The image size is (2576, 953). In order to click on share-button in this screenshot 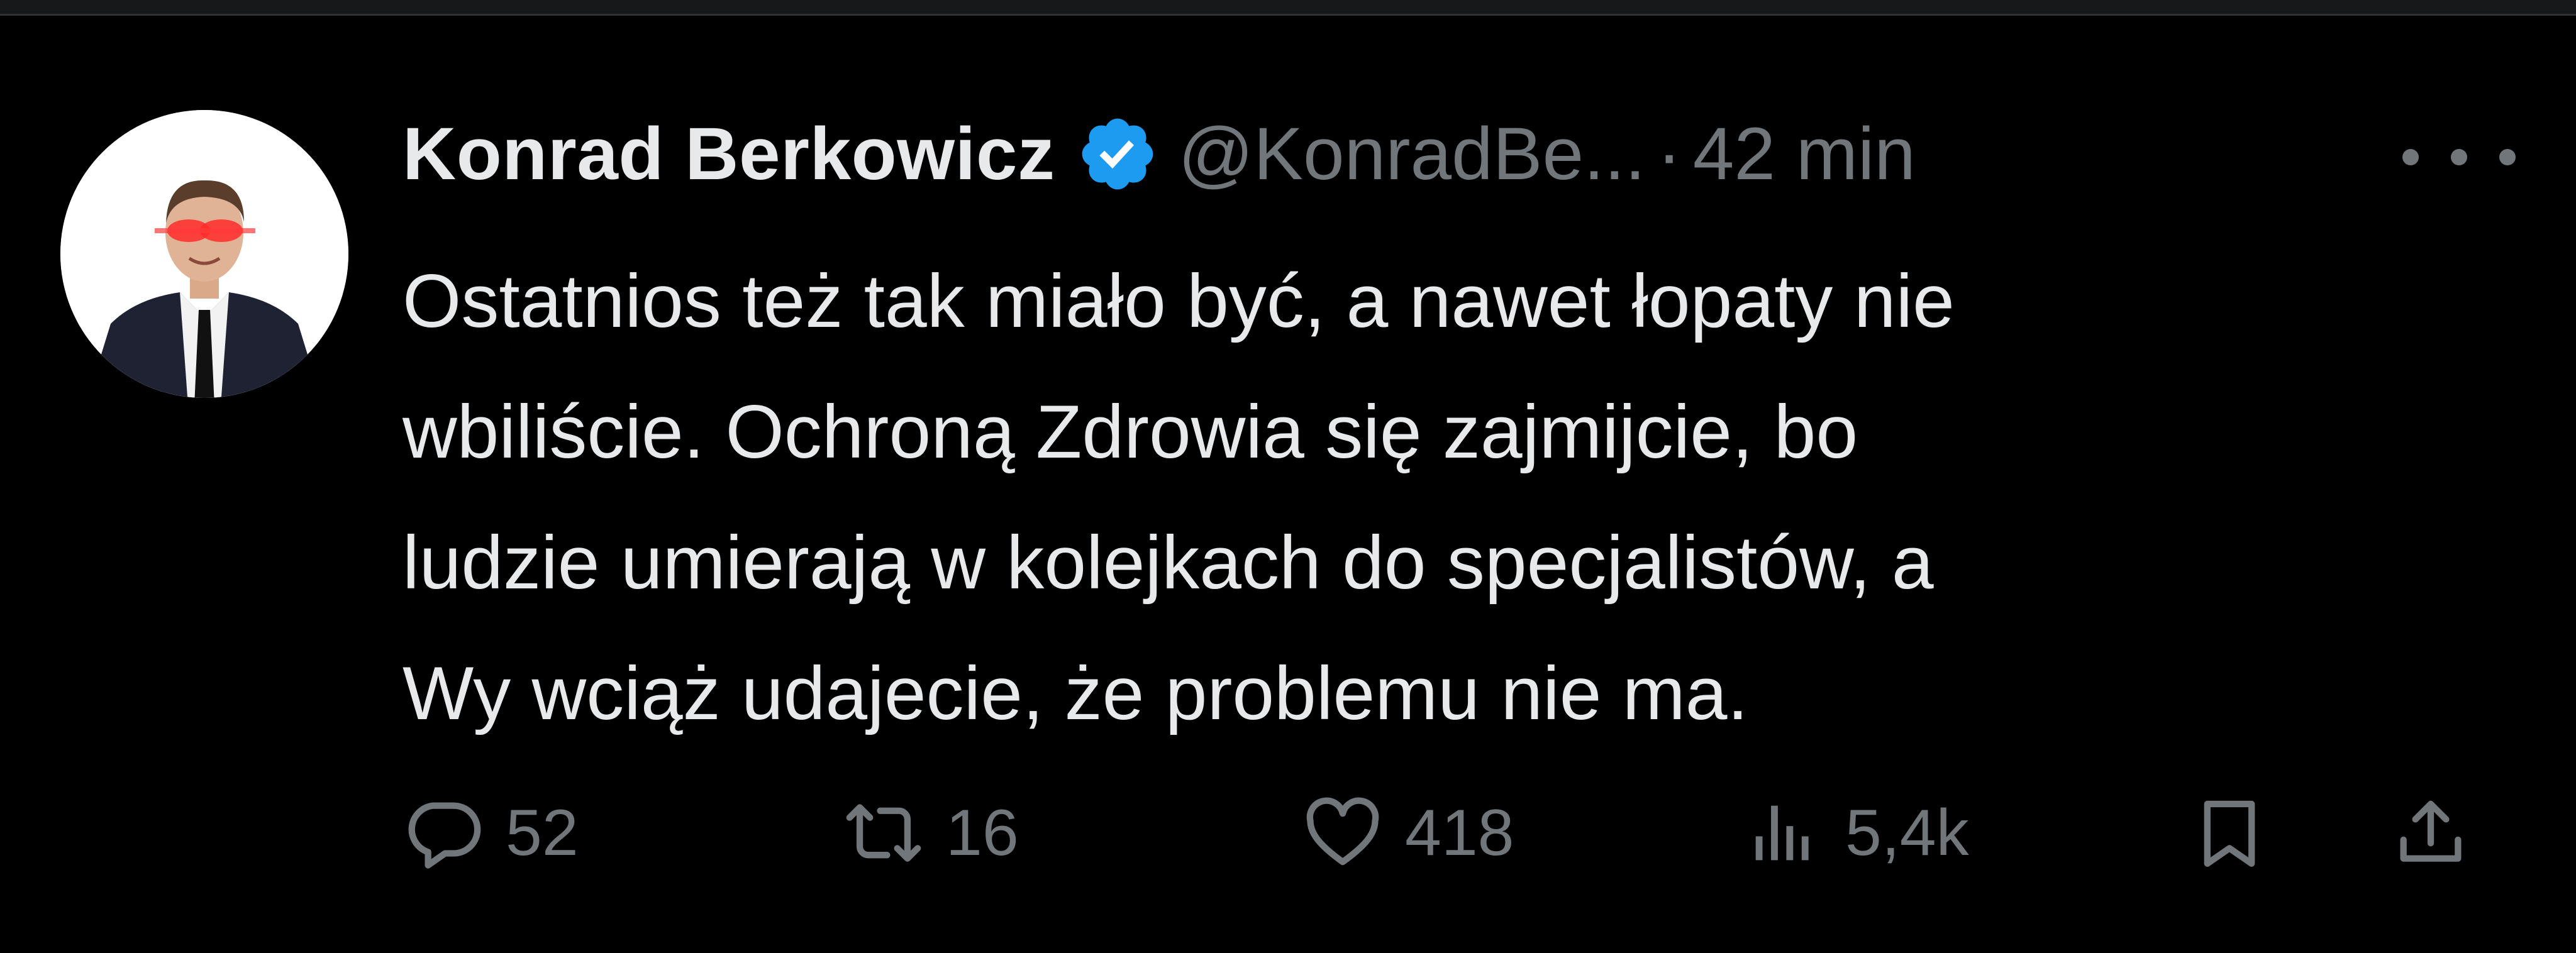, I will do `click(2431, 833)`.